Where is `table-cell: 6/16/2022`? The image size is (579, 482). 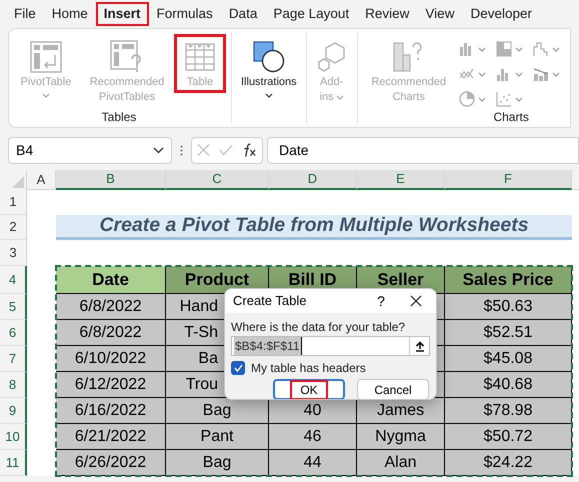 table-cell: 6/16/2022 is located at coordinates (111, 411).